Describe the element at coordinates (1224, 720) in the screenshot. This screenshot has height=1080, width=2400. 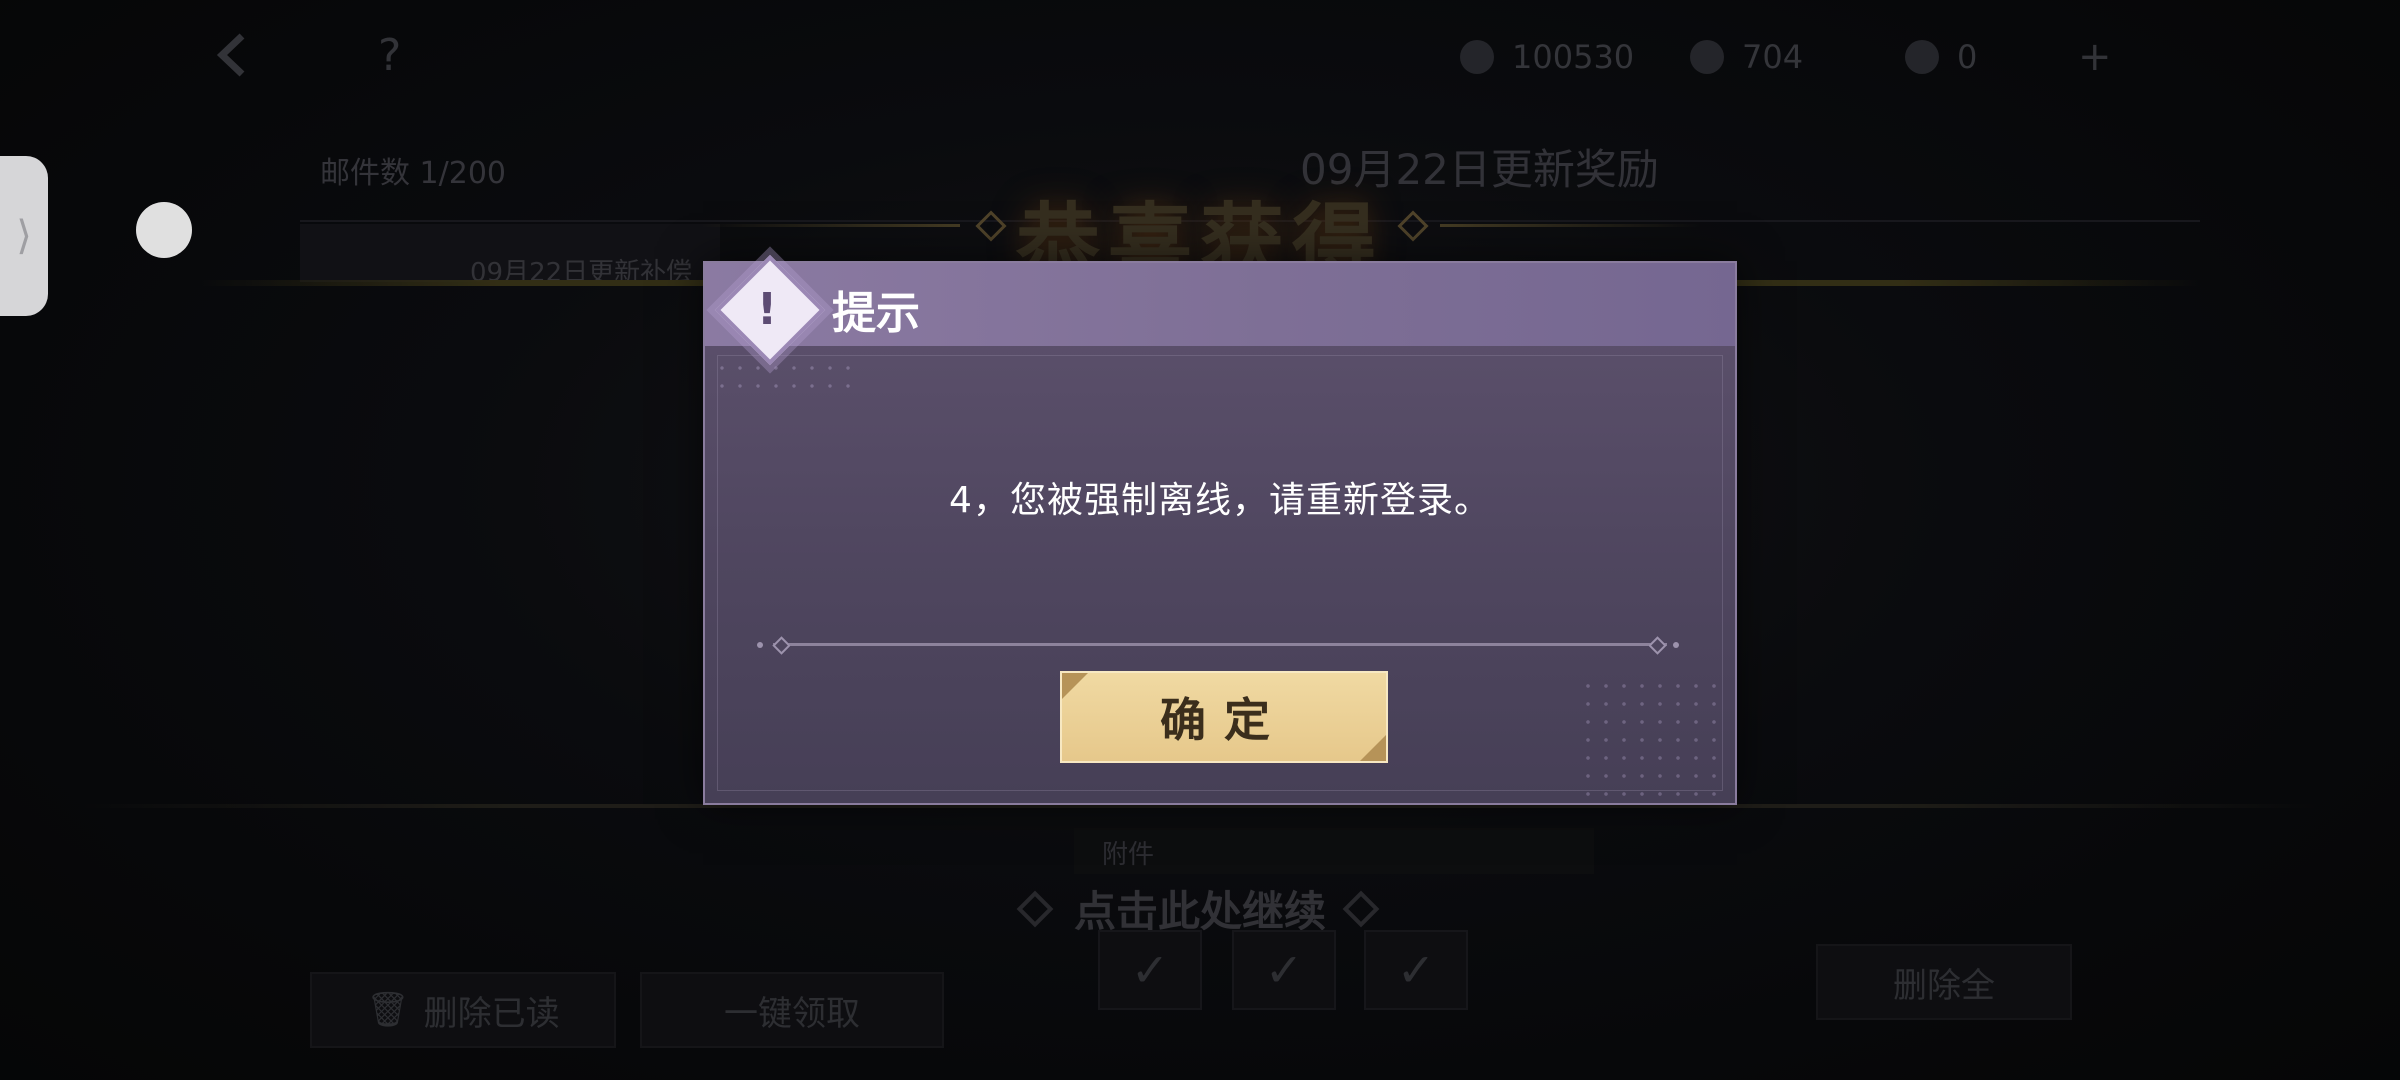
I see `confirm-button-label: 确定` at that location.